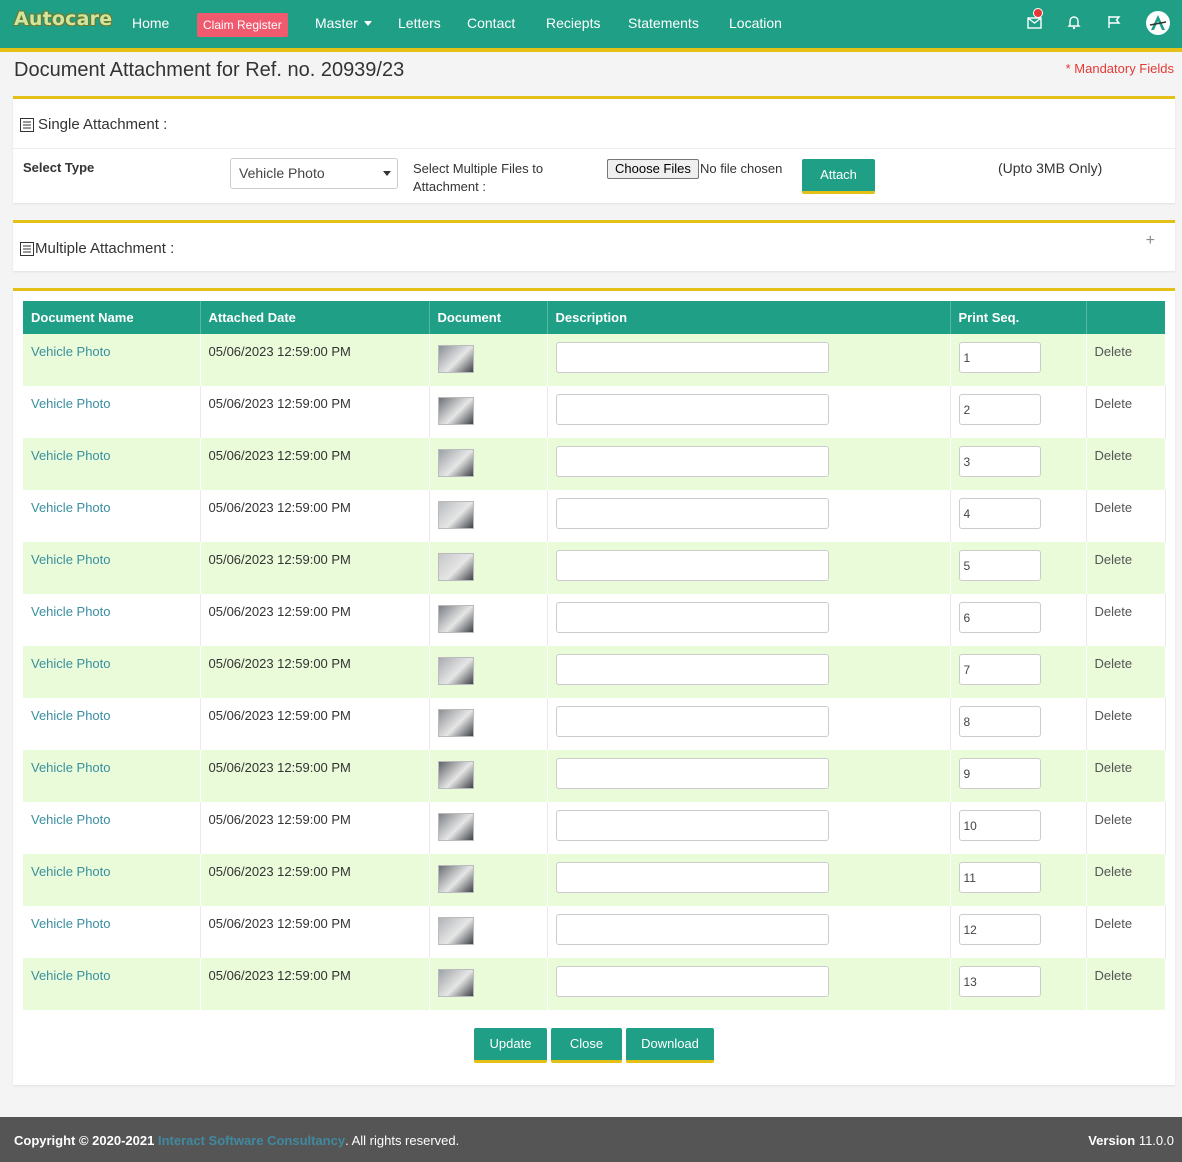  What do you see at coordinates (1150, 241) in the screenshot?
I see `expand-plus-icon: +` at bounding box center [1150, 241].